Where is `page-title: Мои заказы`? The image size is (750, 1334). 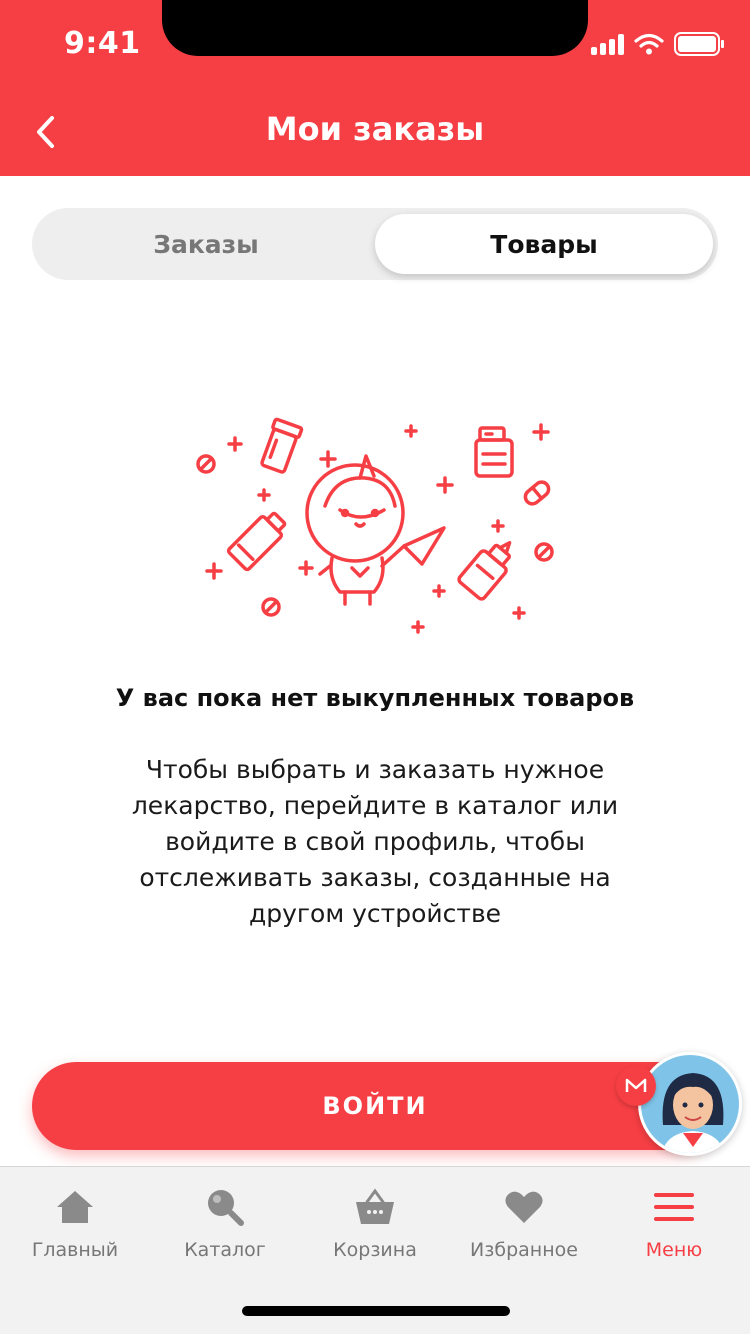 page-title: Мои заказы is located at coordinates (375, 129).